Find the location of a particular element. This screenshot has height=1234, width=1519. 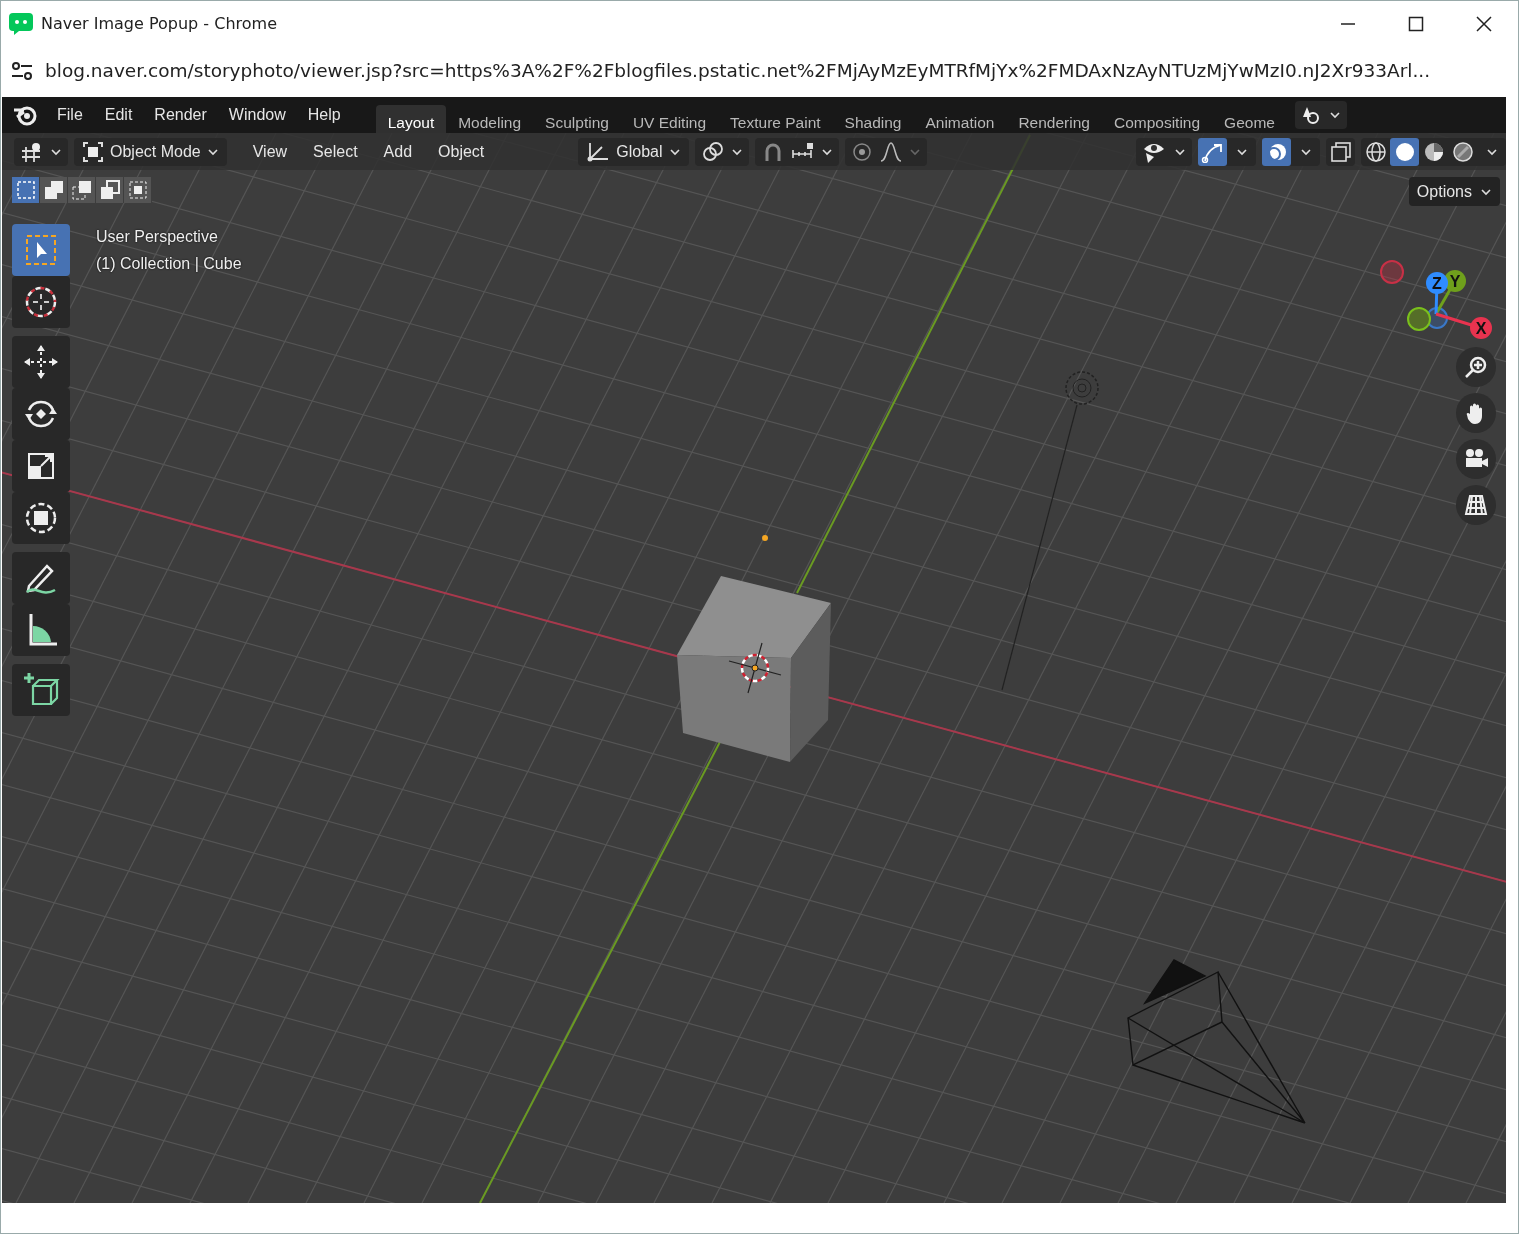

menu-item: Render is located at coordinates (180, 115).